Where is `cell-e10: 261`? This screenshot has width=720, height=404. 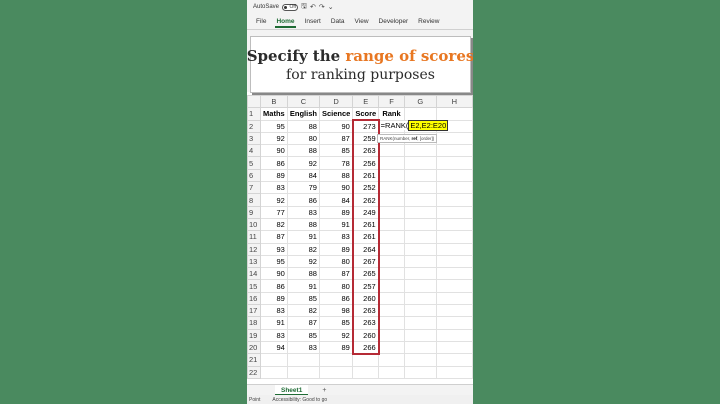
cell-e10: 261 is located at coordinates (365, 224).